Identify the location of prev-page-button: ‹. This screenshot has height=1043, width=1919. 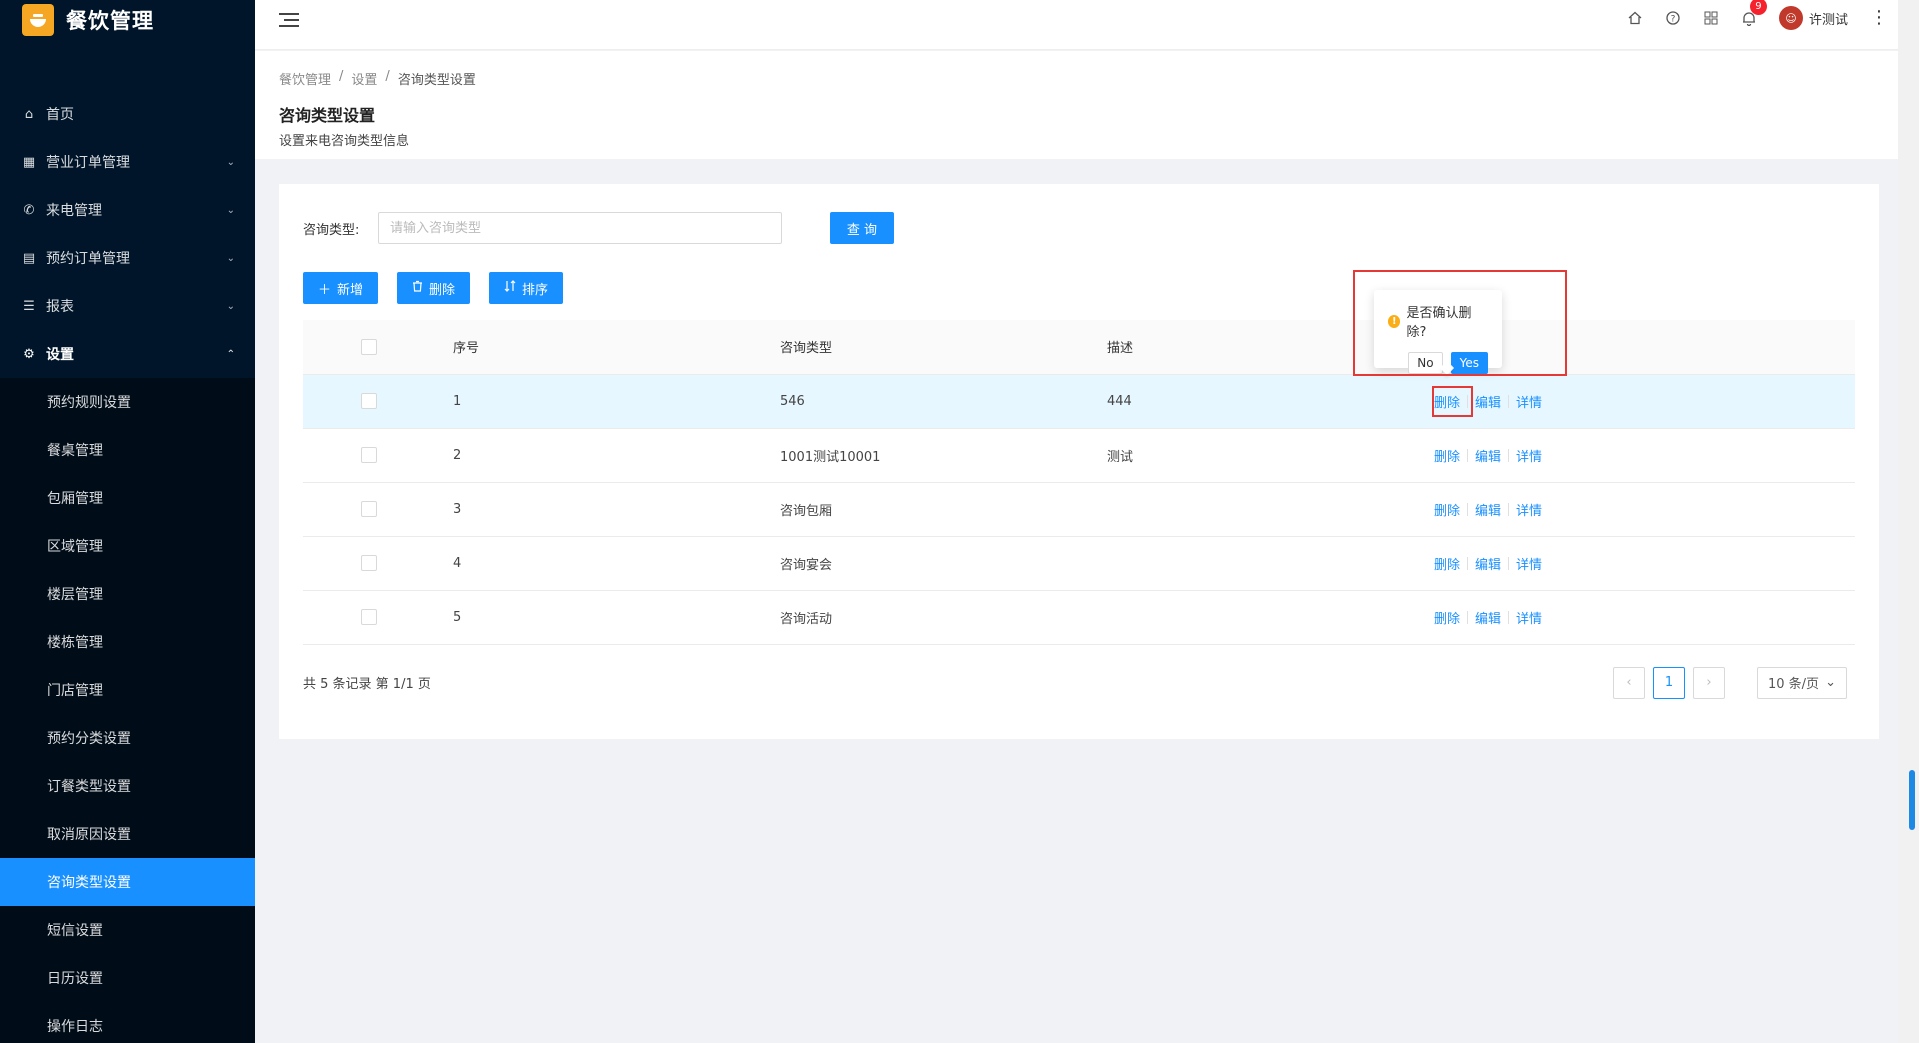
(1629, 682).